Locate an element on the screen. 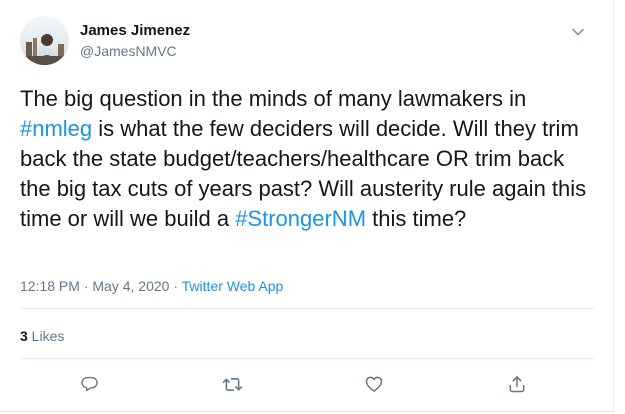 This screenshot has height=414, width=625. tweet-date: May 4, 2020 is located at coordinates (130, 286).